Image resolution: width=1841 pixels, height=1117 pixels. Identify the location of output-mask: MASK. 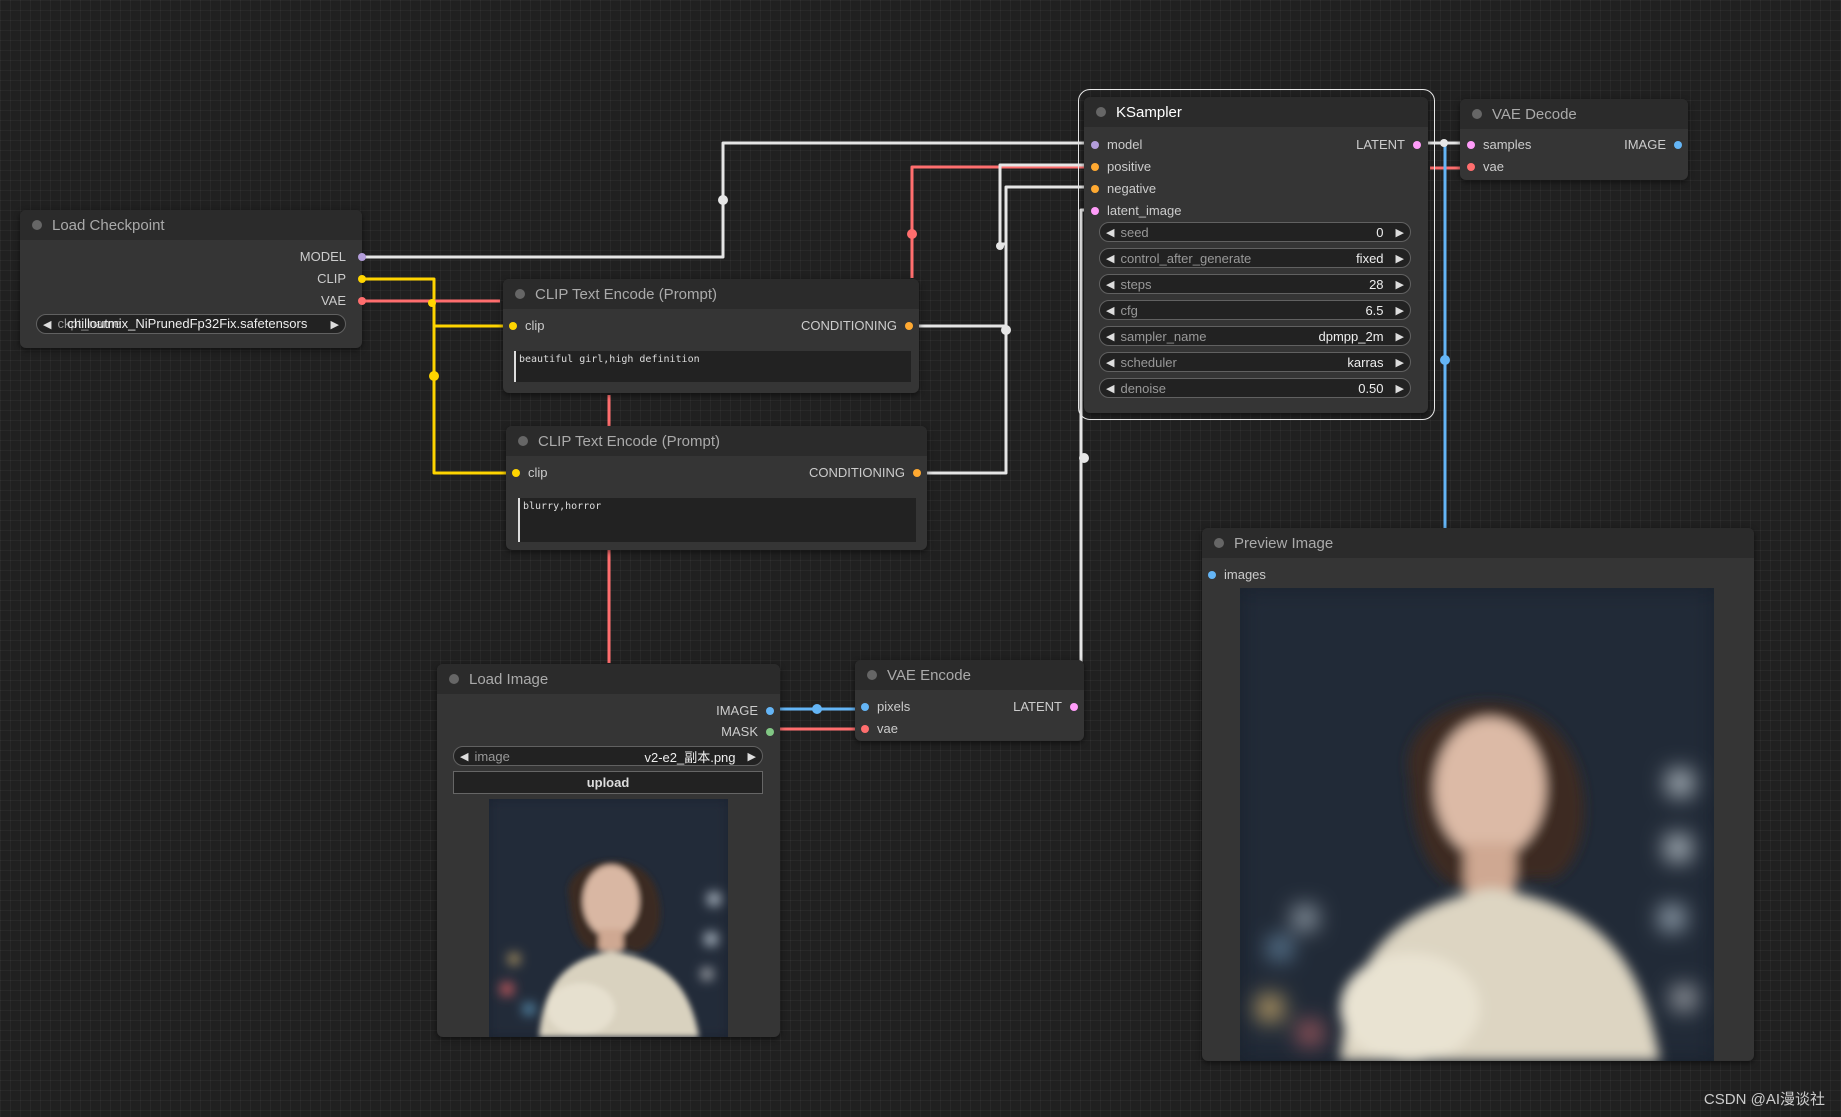
(747, 732).